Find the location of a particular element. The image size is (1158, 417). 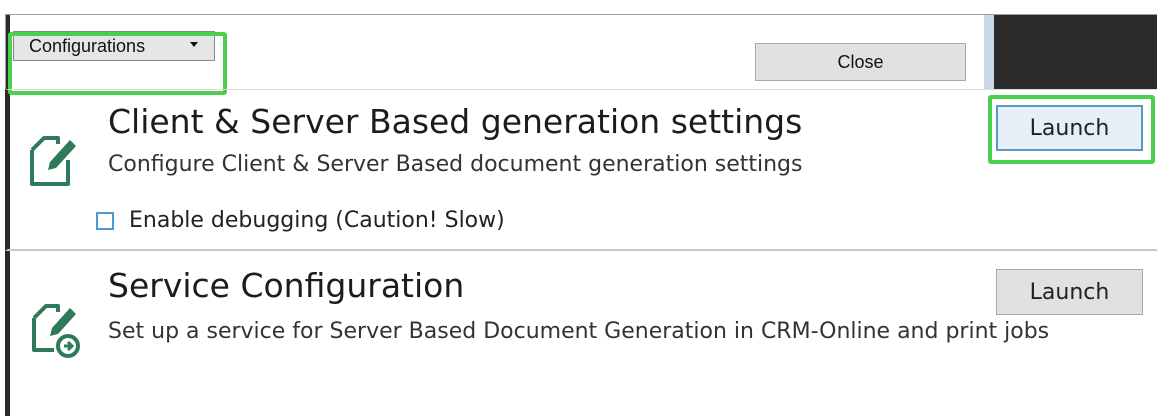

configurations-dropdown-label: Configurations is located at coordinates (87, 45).